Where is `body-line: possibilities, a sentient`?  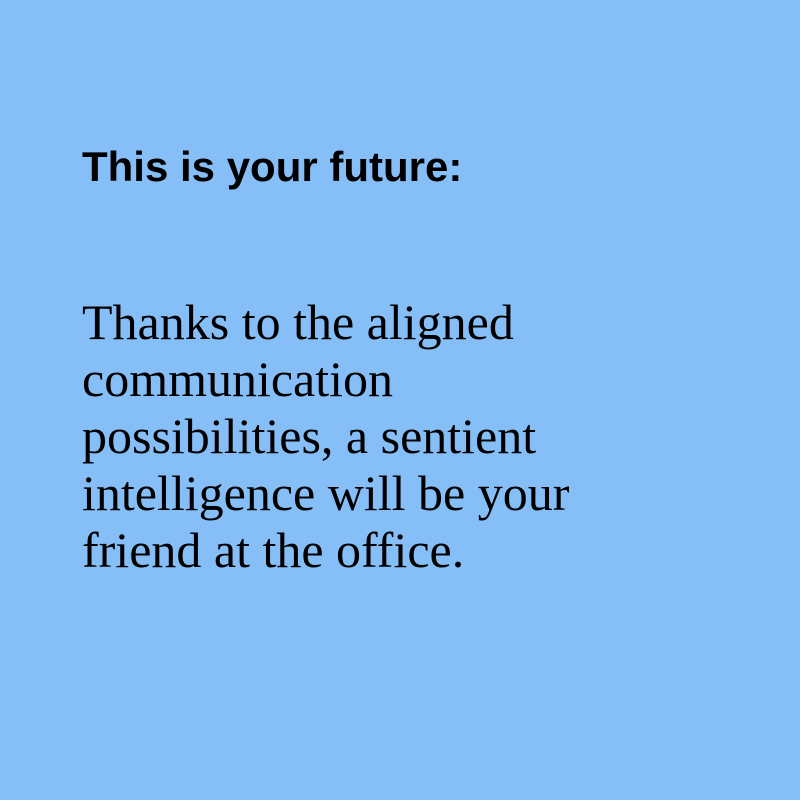
body-line: possibilities, a sentient is located at coordinates (309, 436).